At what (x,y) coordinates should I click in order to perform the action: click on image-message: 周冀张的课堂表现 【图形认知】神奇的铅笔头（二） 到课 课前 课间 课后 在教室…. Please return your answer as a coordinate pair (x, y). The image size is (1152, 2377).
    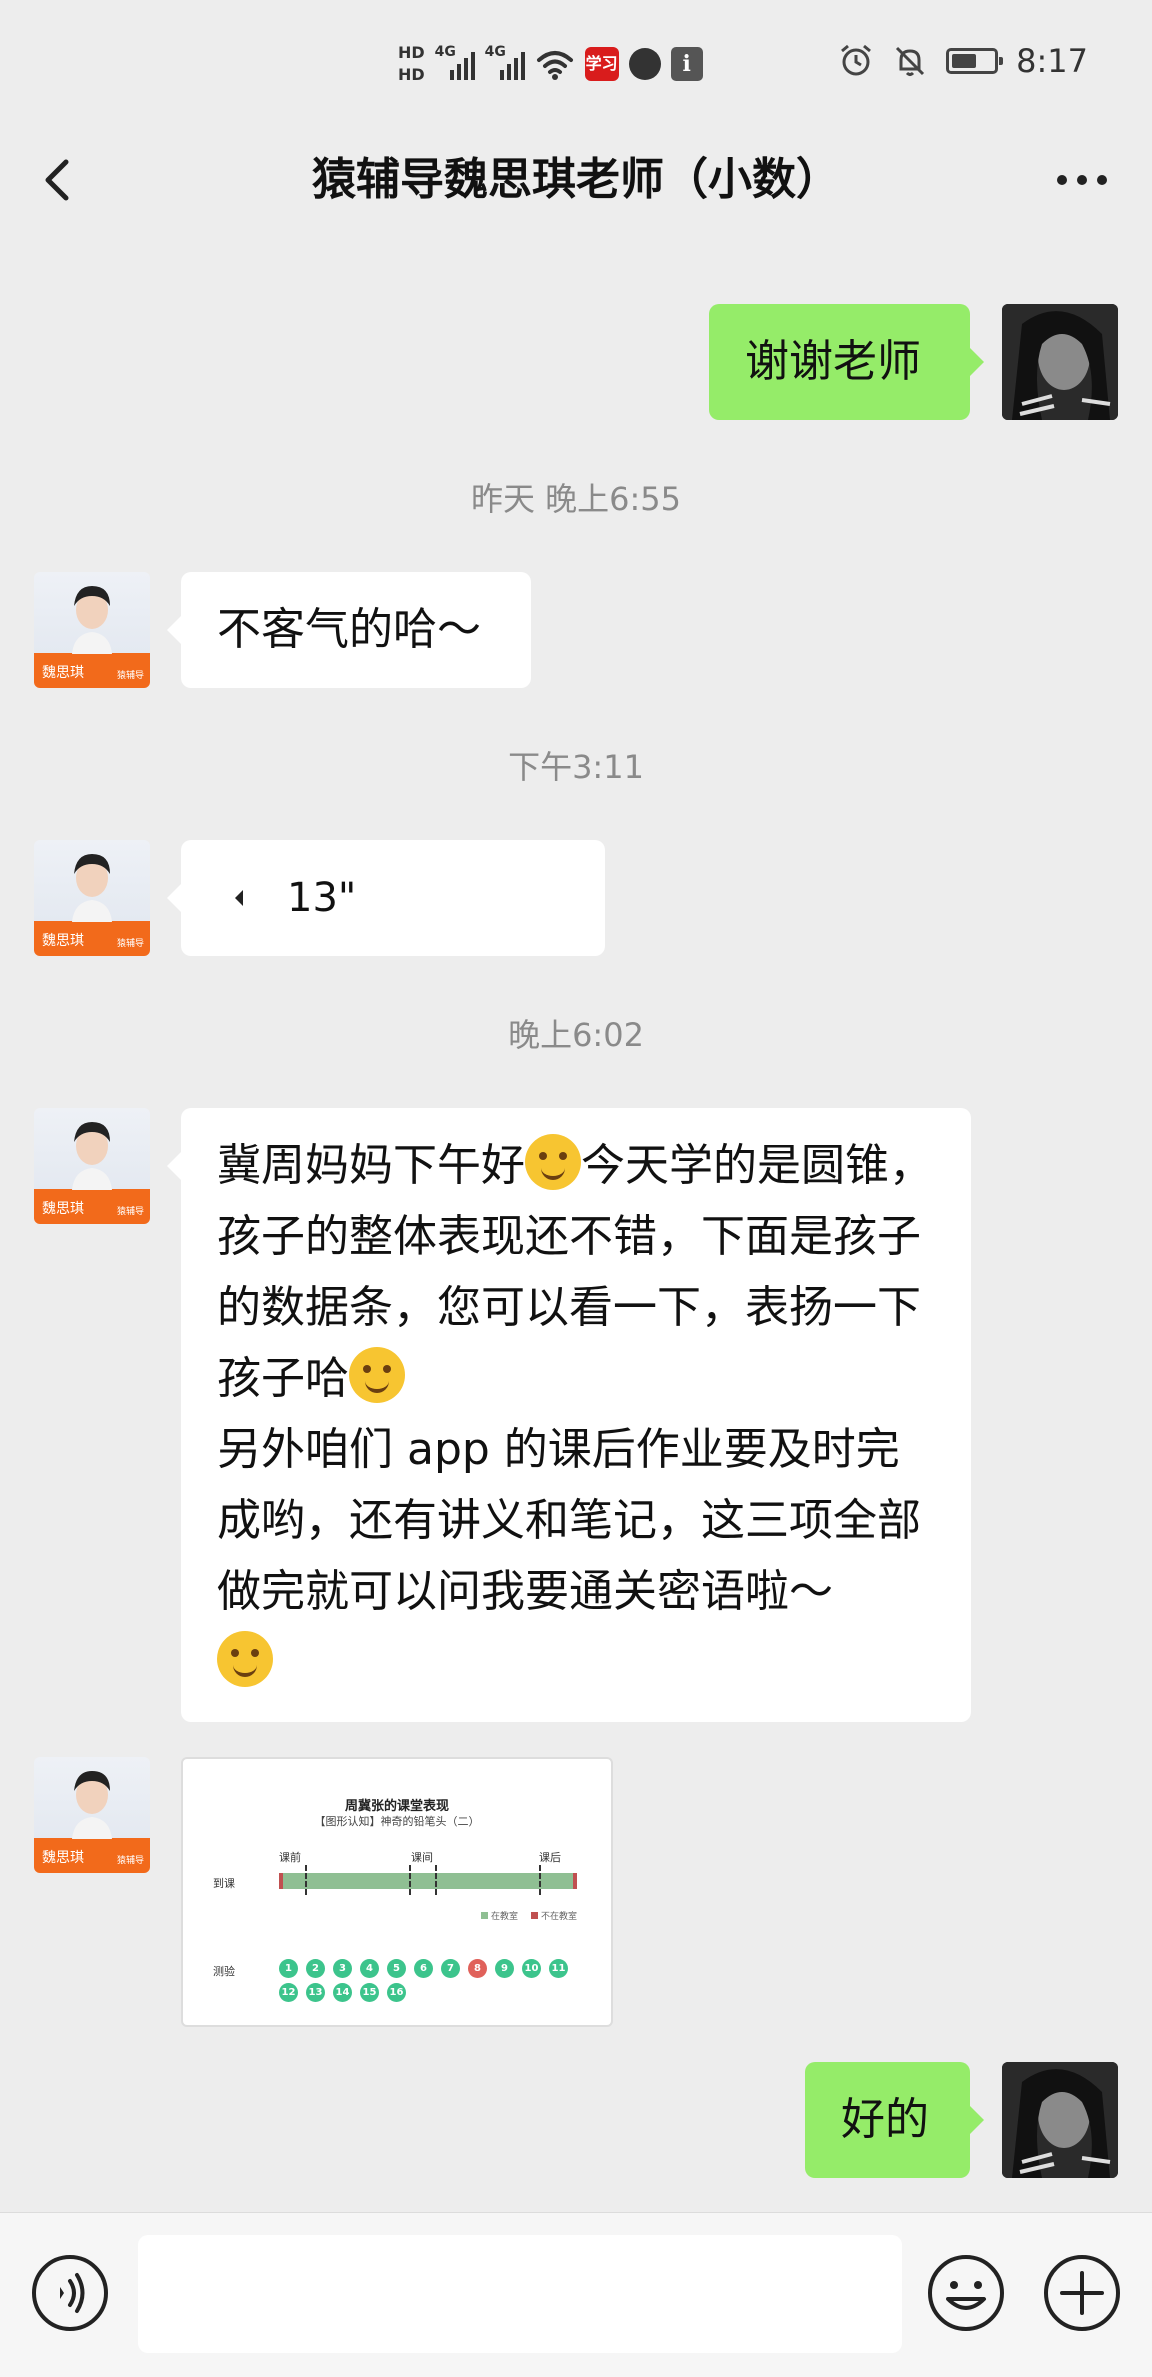
    Looking at the image, I should click on (397, 1892).